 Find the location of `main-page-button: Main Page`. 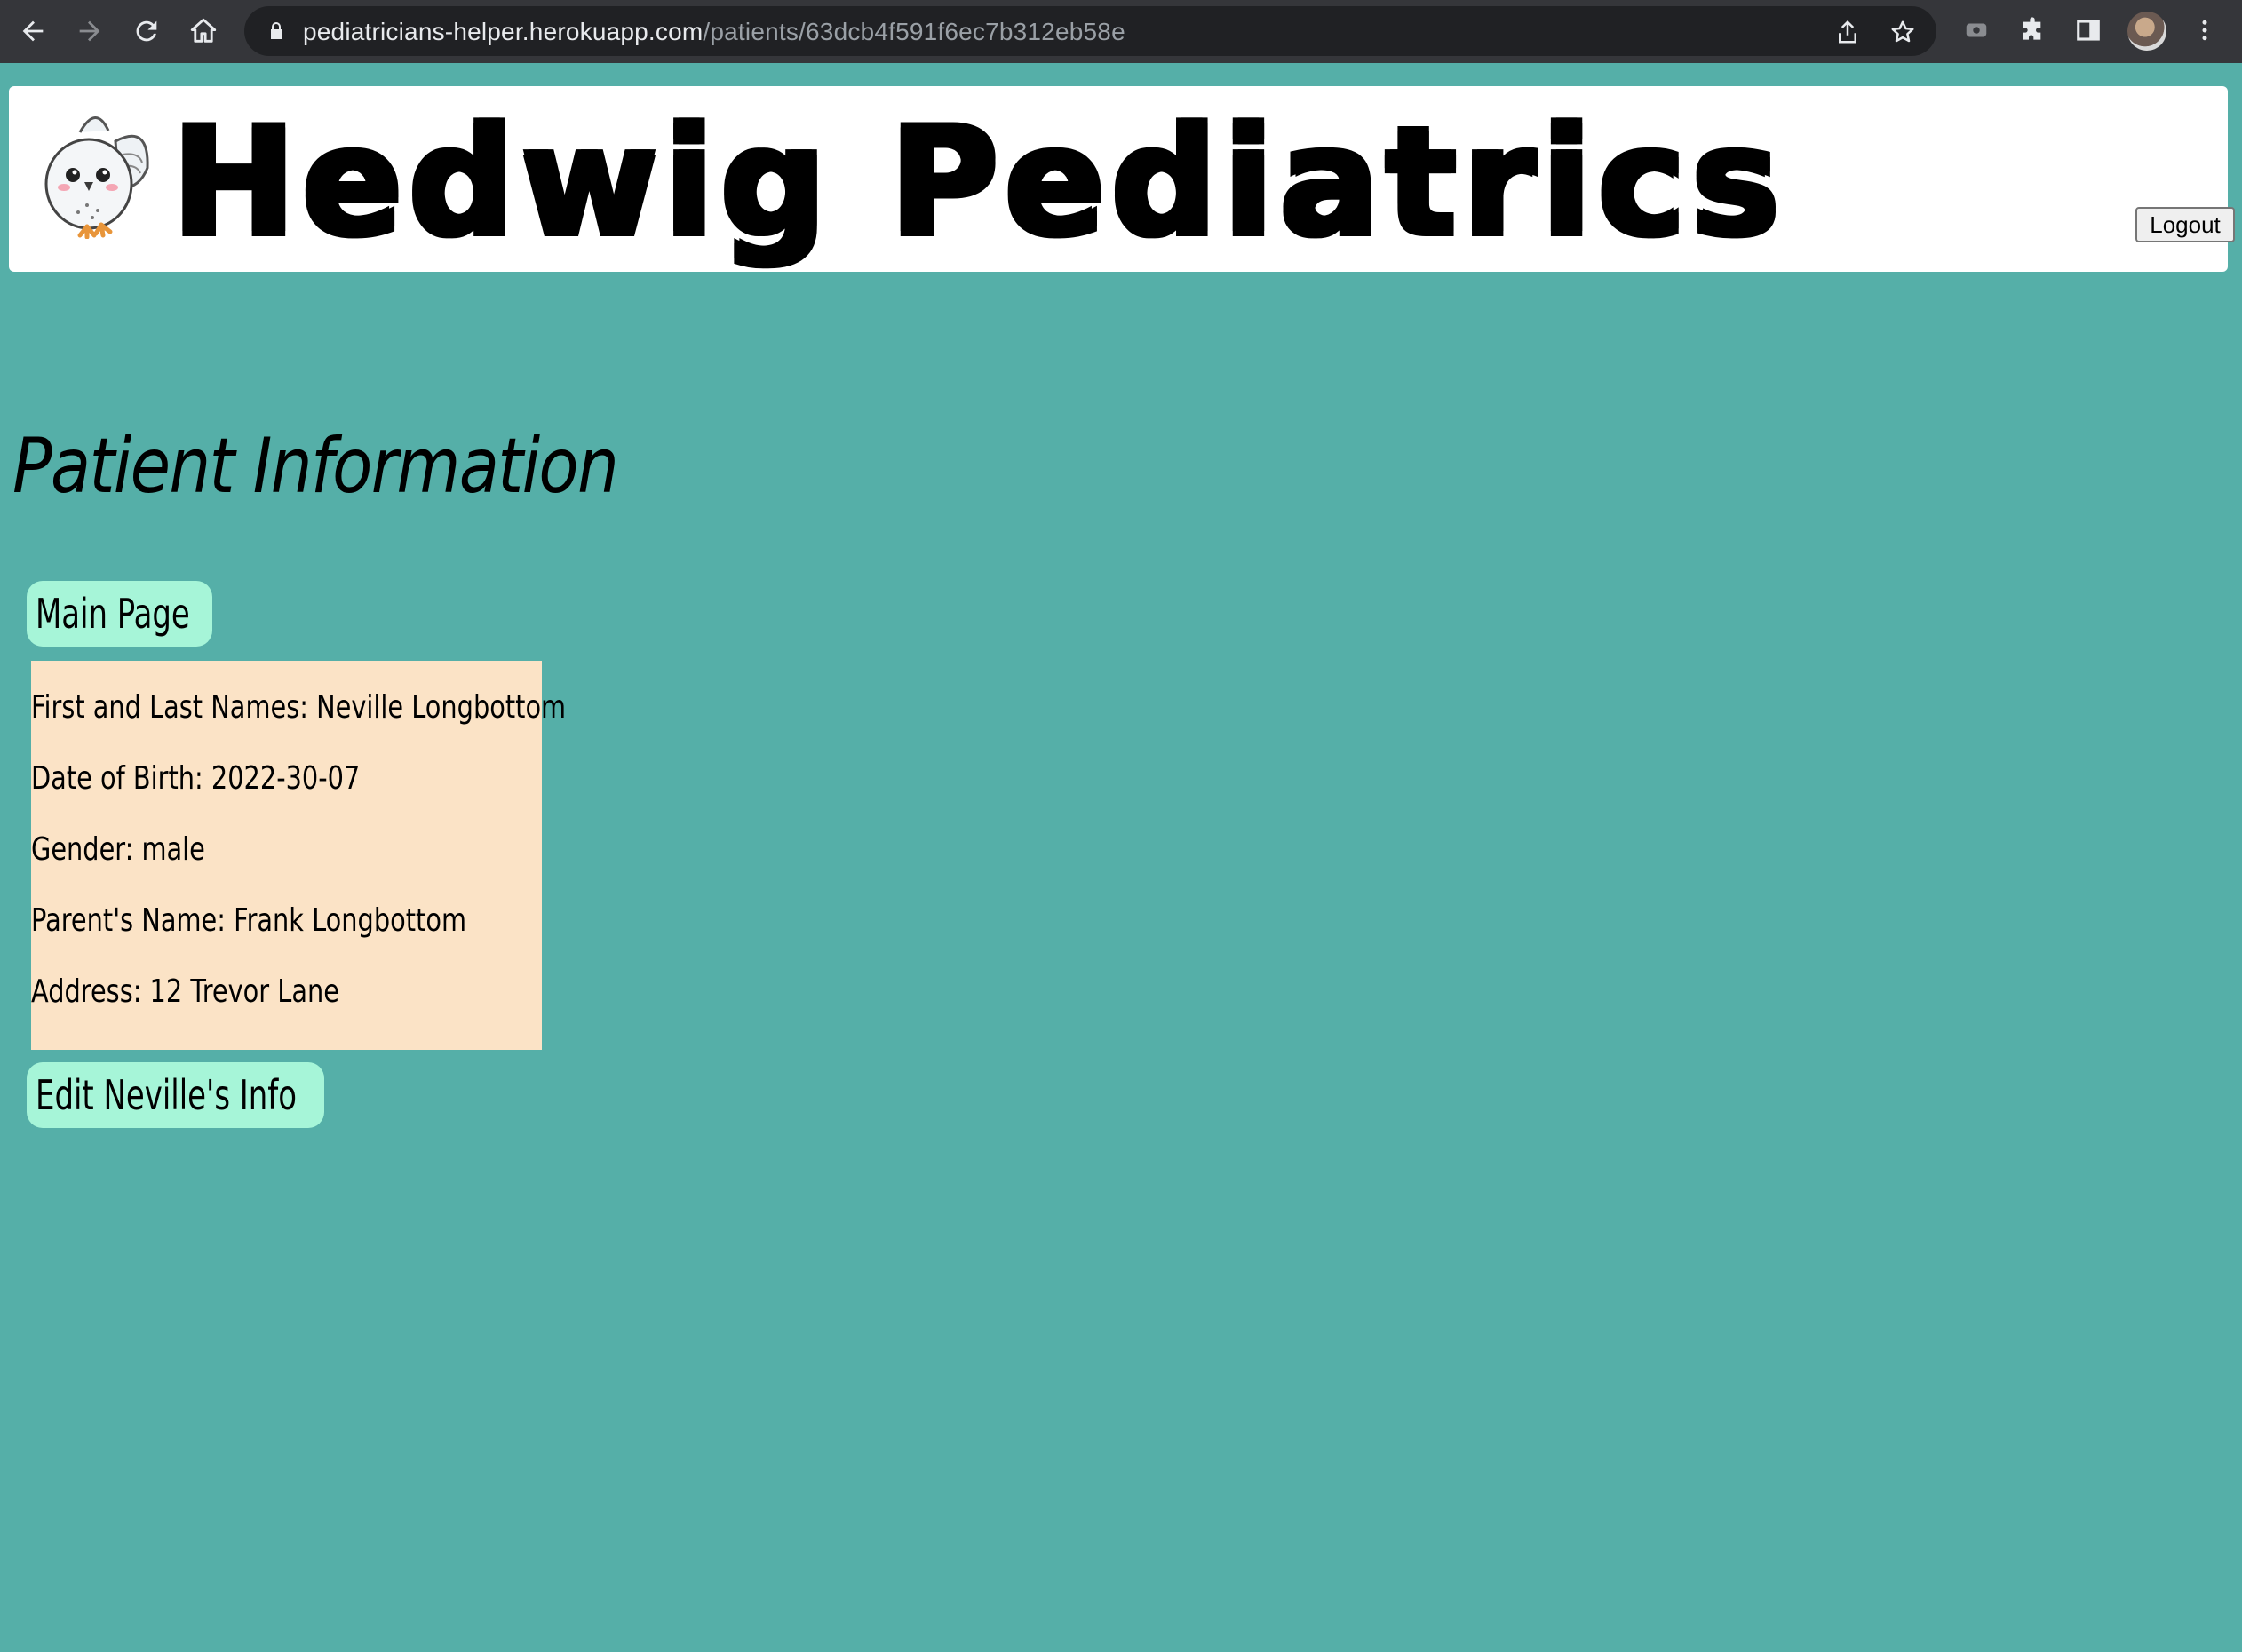

main-page-button: Main Page is located at coordinates (119, 614).